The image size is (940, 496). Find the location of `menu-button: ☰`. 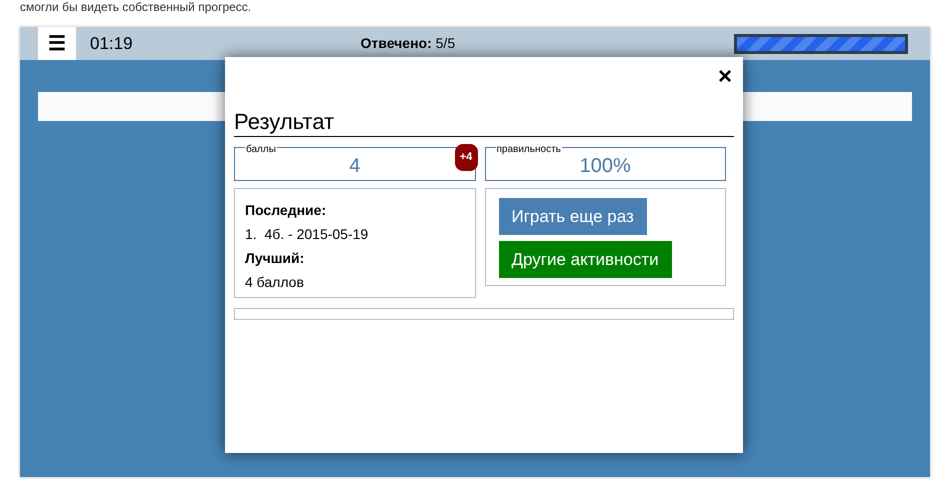

menu-button: ☰ is located at coordinates (57, 43).